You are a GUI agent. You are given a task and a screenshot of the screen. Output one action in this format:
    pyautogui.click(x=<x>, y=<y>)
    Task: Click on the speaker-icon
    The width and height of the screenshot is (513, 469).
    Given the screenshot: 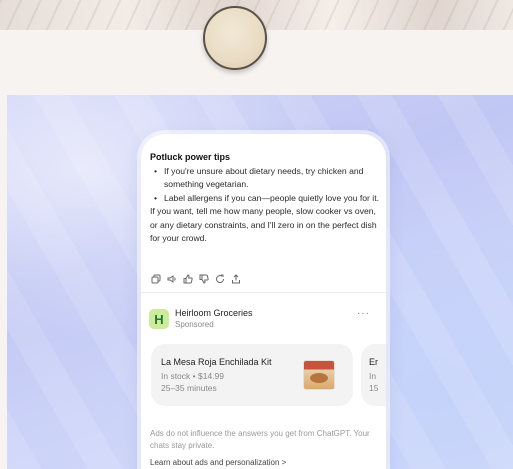 What is the action you would take?
    pyautogui.click(x=172, y=279)
    